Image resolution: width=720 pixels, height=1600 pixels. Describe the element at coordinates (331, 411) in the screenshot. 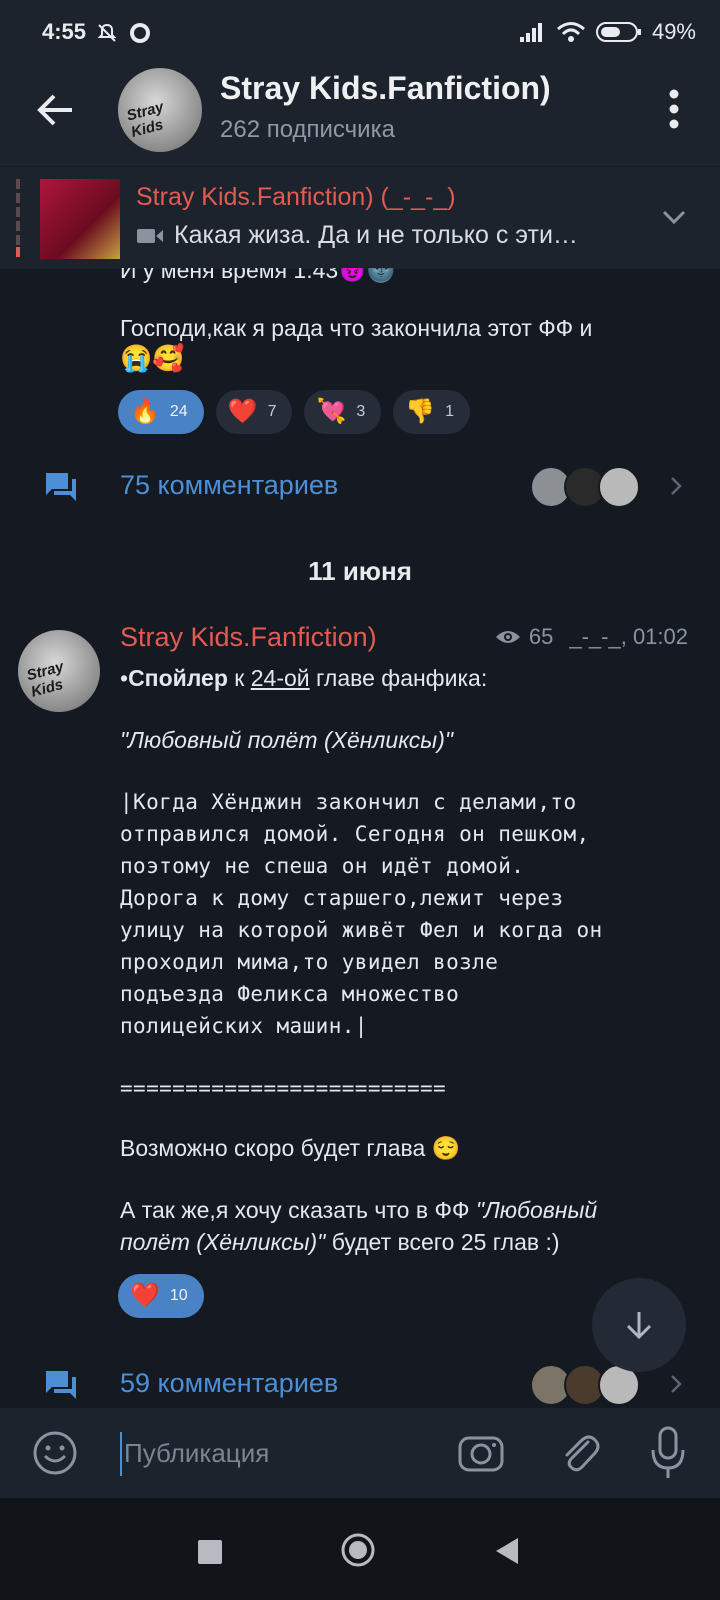

I see `cupid-heart-emoji-icon: 💘` at that location.